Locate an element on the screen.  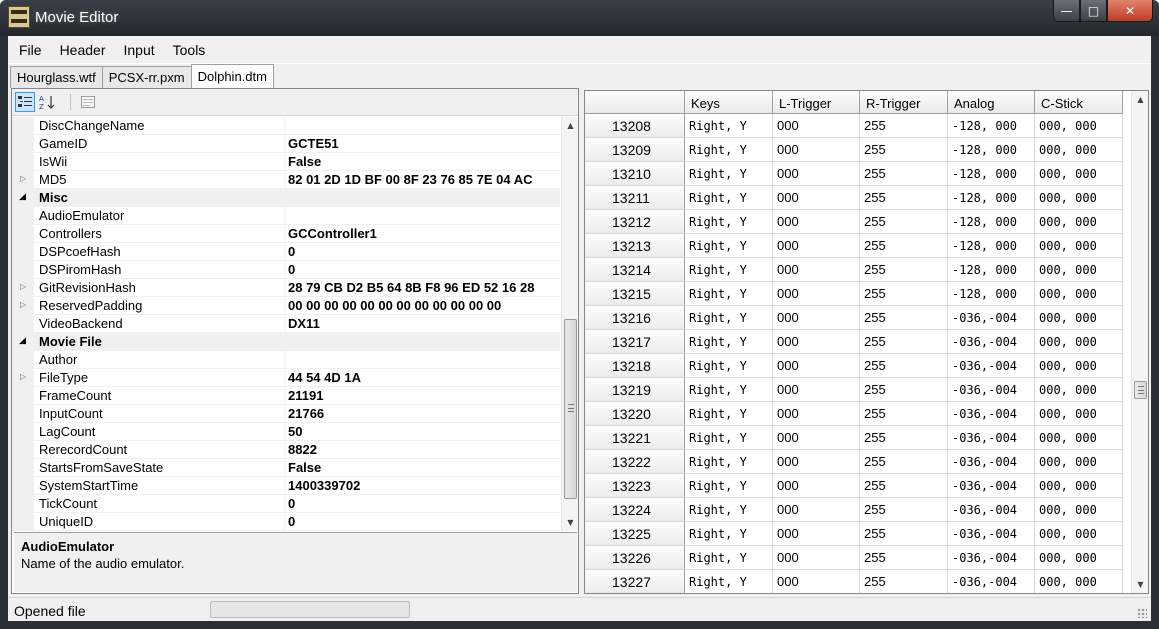
property-value: GCController1 is located at coordinates (422, 233).